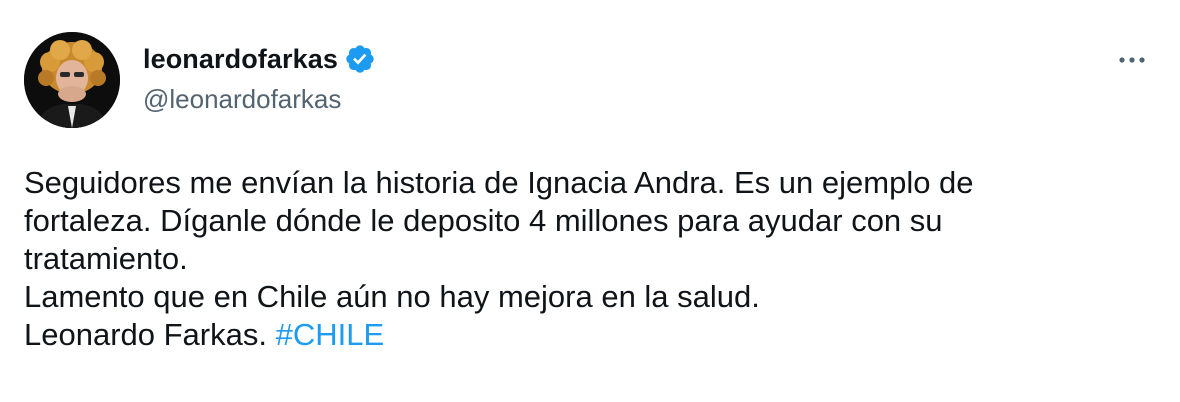 The height and width of the screenshot is (402, 1180). What do you see at coordinates (106, 258) in the screenshot?
I see `tweet-line: tratamiento.` at bounding box center [106, 258].